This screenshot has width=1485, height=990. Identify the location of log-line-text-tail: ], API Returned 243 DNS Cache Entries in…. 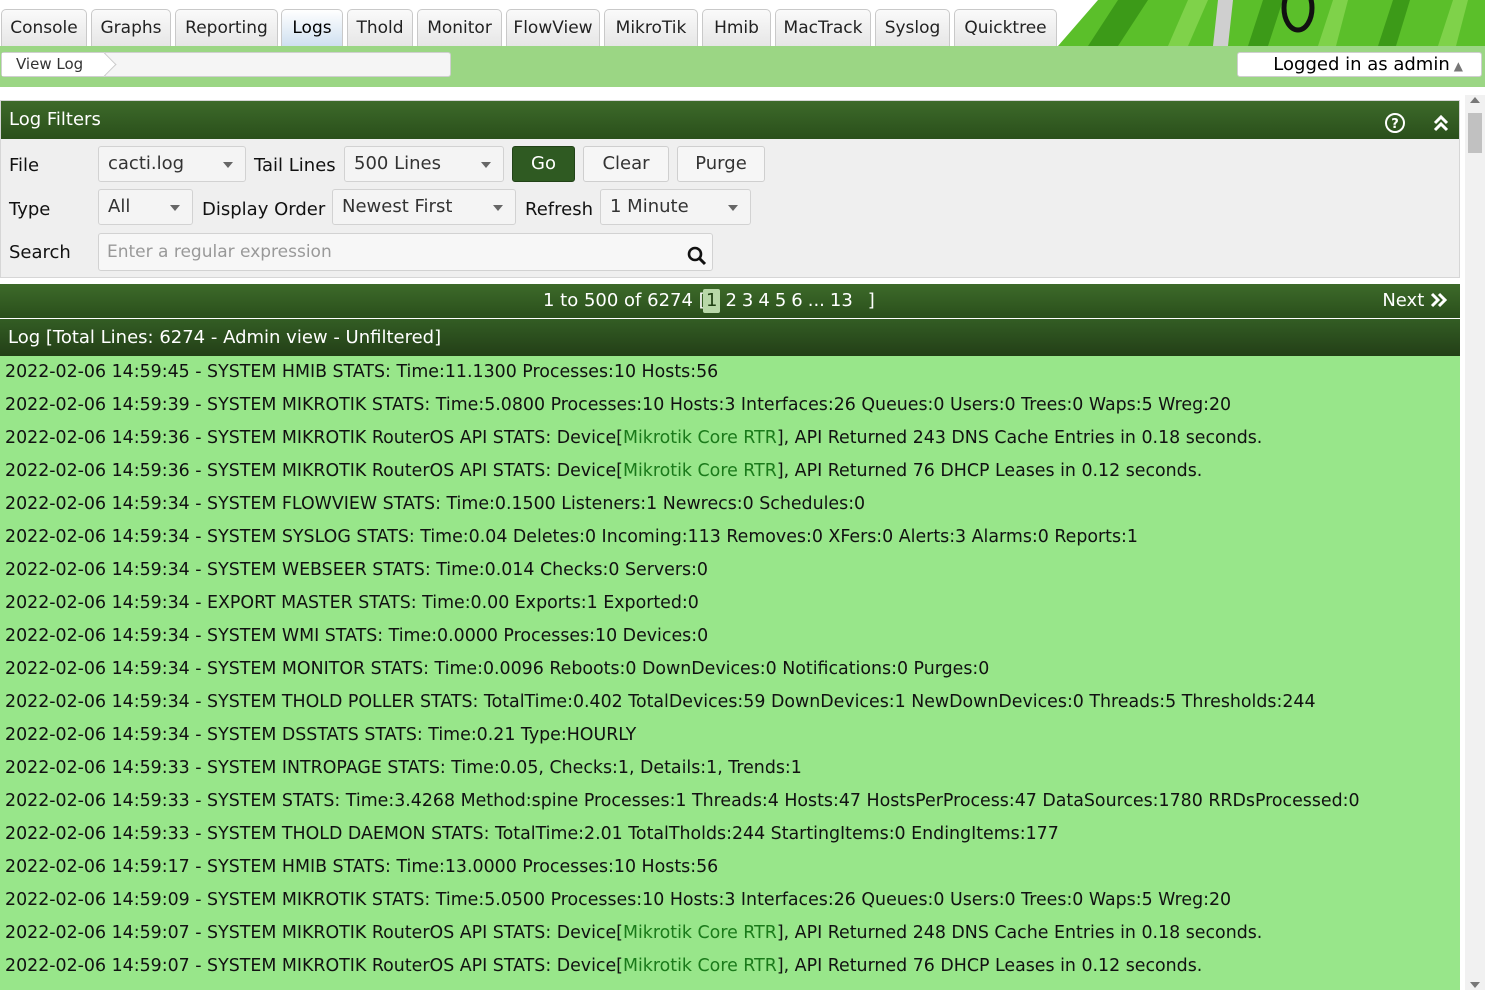
(1019, 438).